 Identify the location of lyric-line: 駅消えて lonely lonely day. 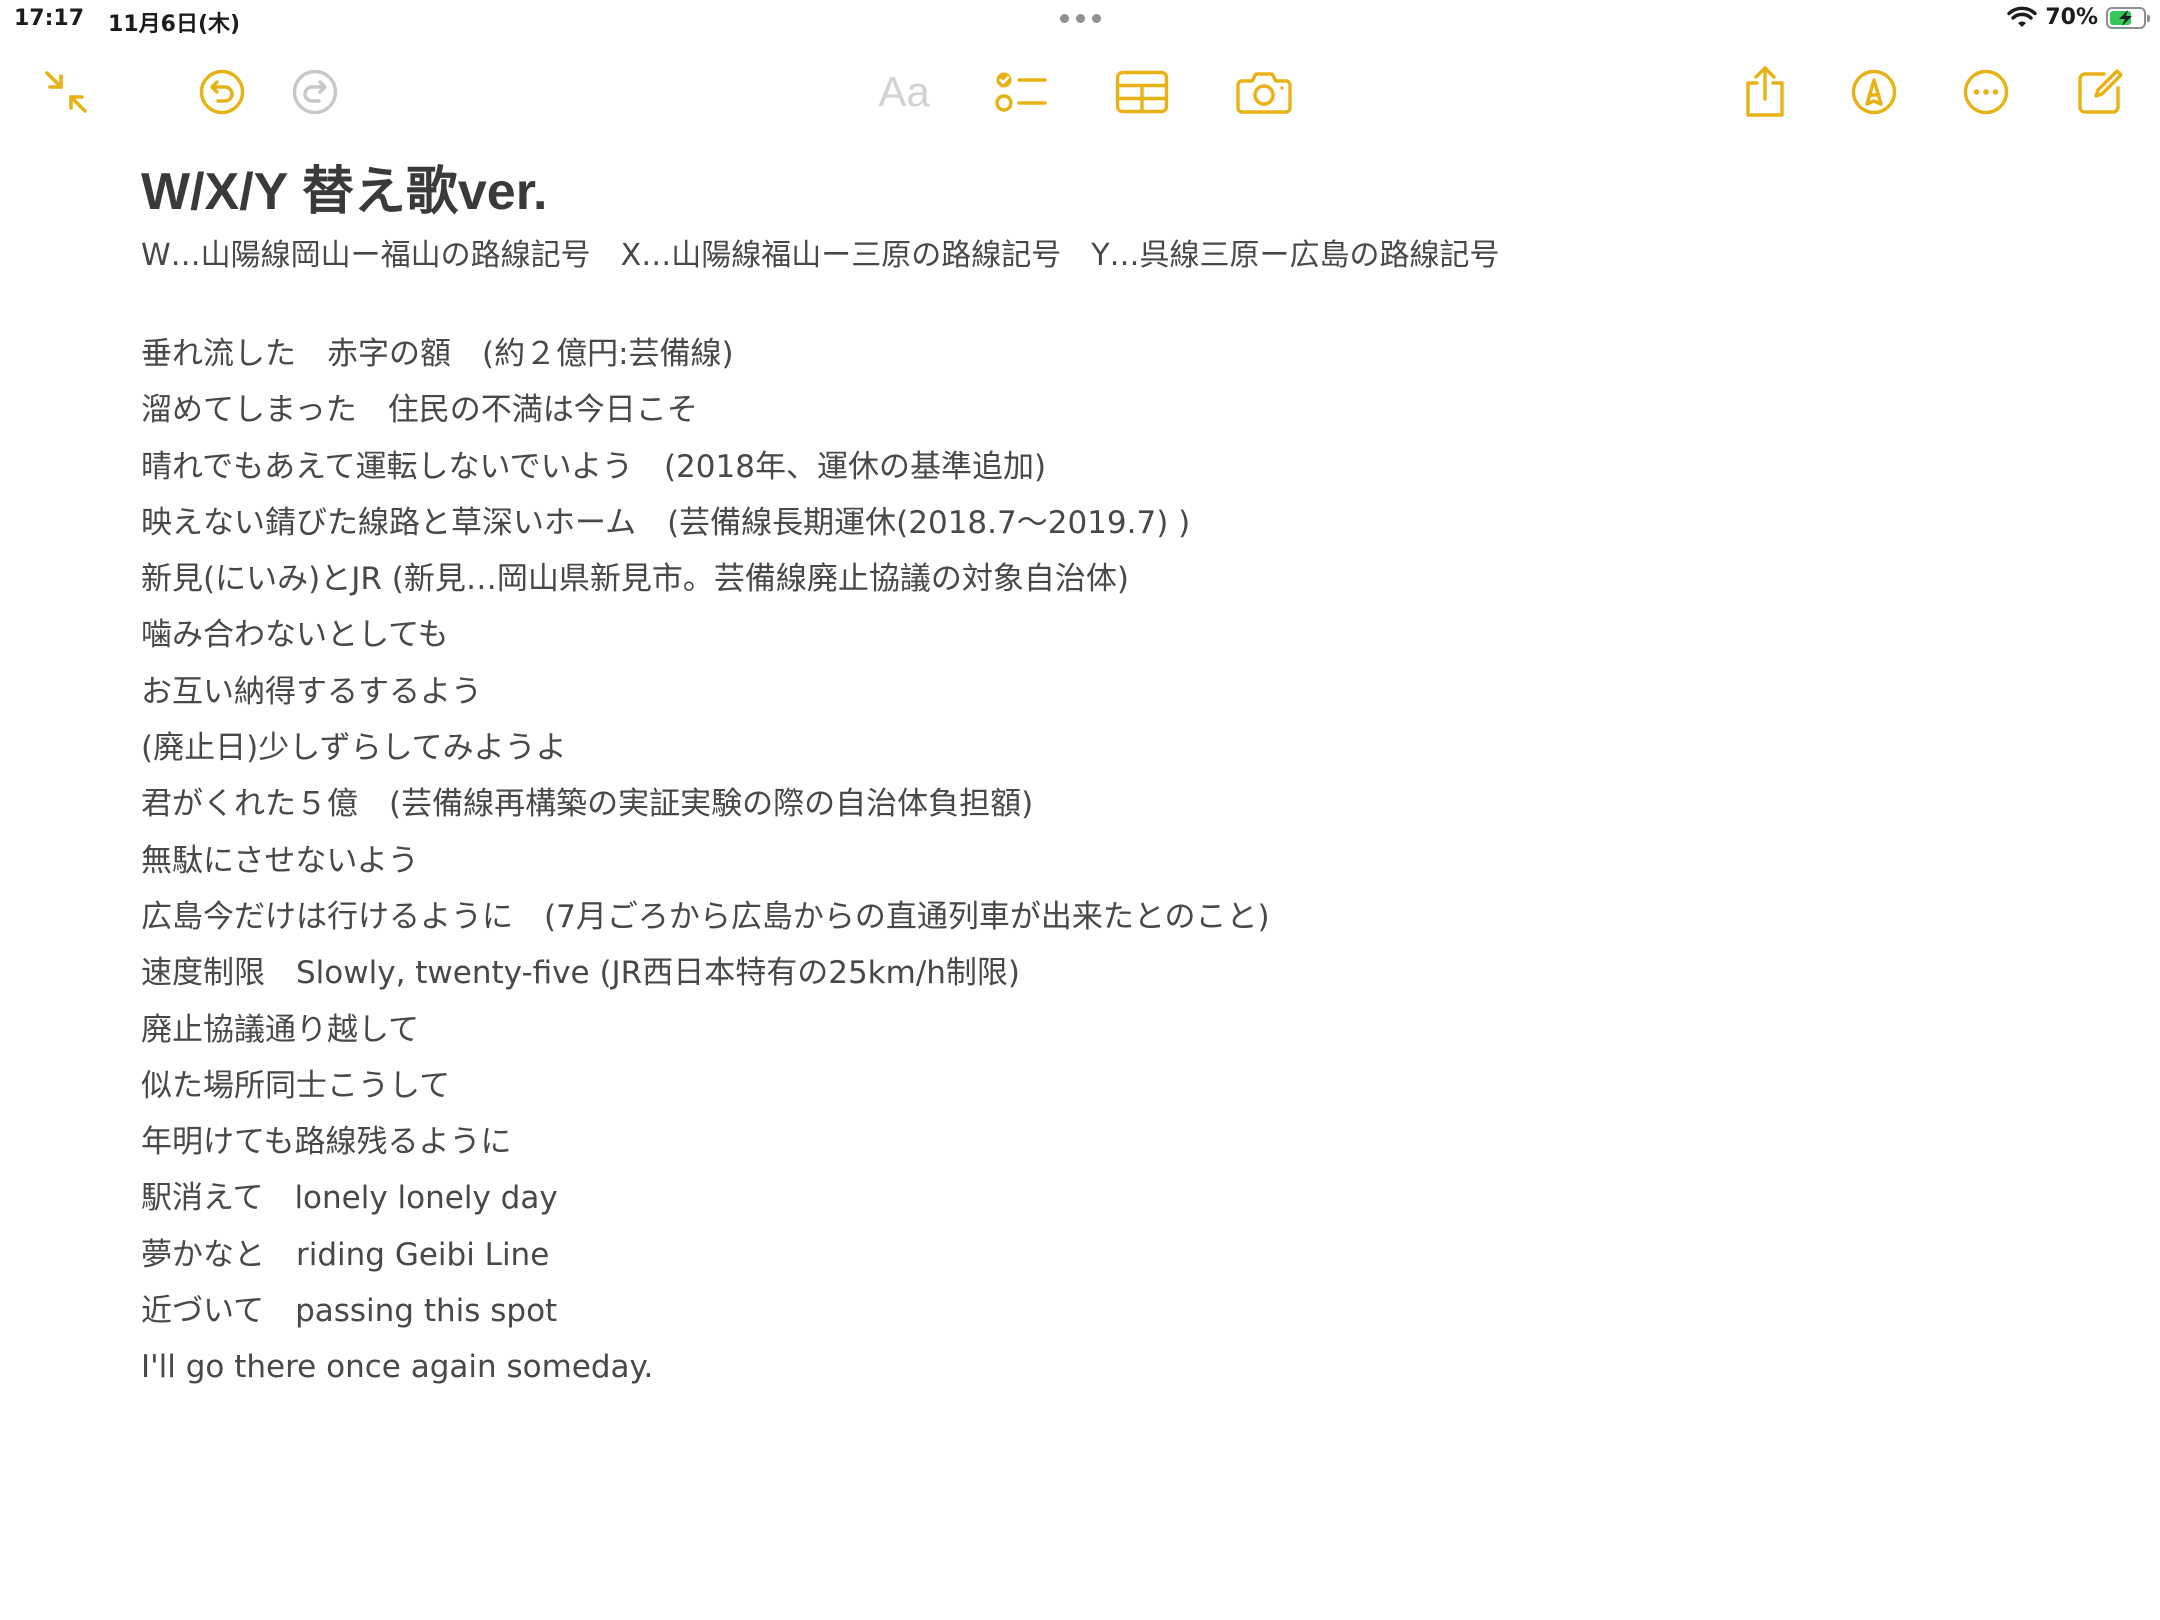
(1091, 1198).